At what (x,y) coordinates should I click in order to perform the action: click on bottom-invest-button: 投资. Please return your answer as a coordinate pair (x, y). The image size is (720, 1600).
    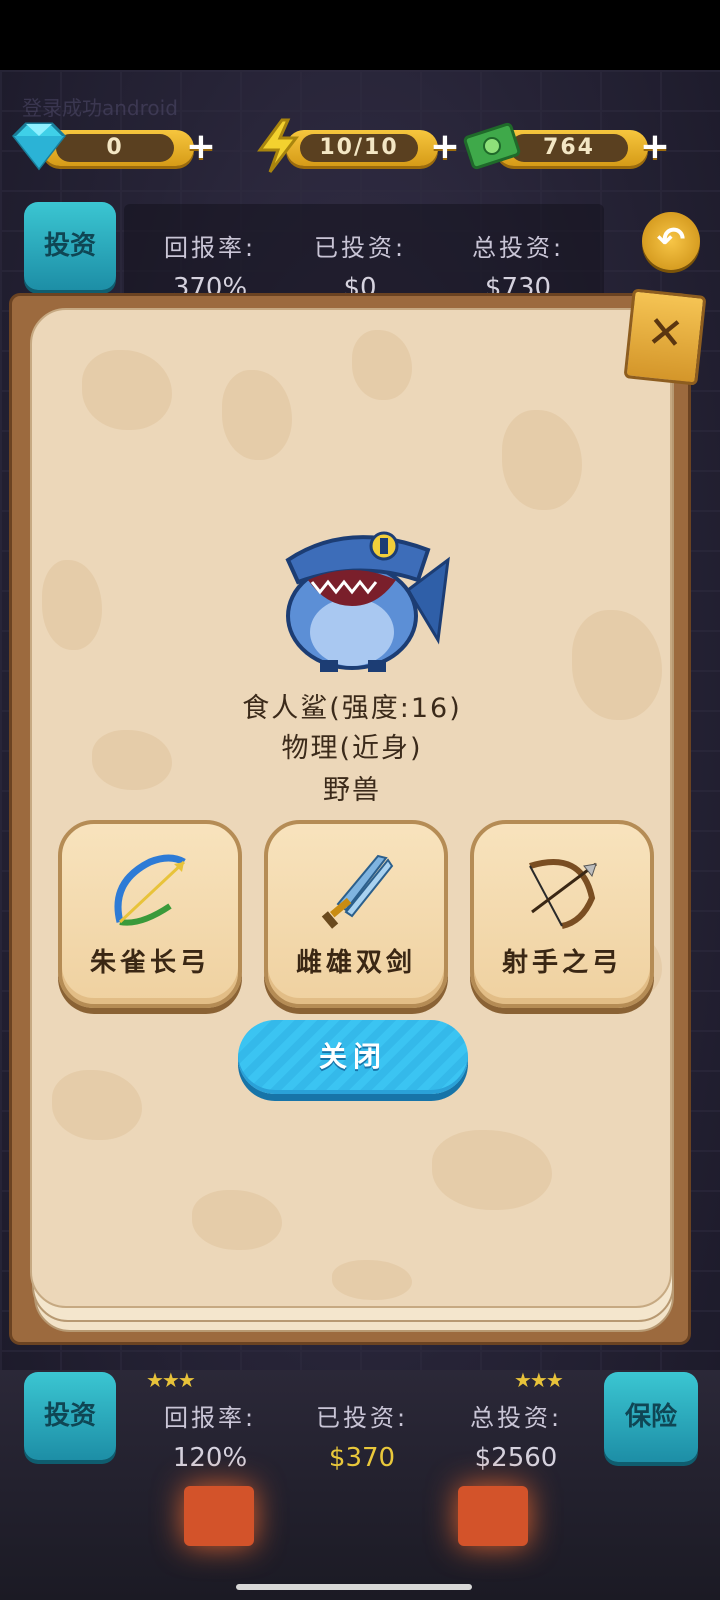
    Looking at the image, I should click on (70, 1416).